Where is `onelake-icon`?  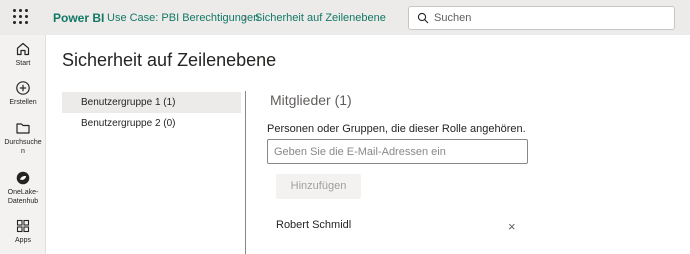
onelake-icon is located at coordinates (23, 178).